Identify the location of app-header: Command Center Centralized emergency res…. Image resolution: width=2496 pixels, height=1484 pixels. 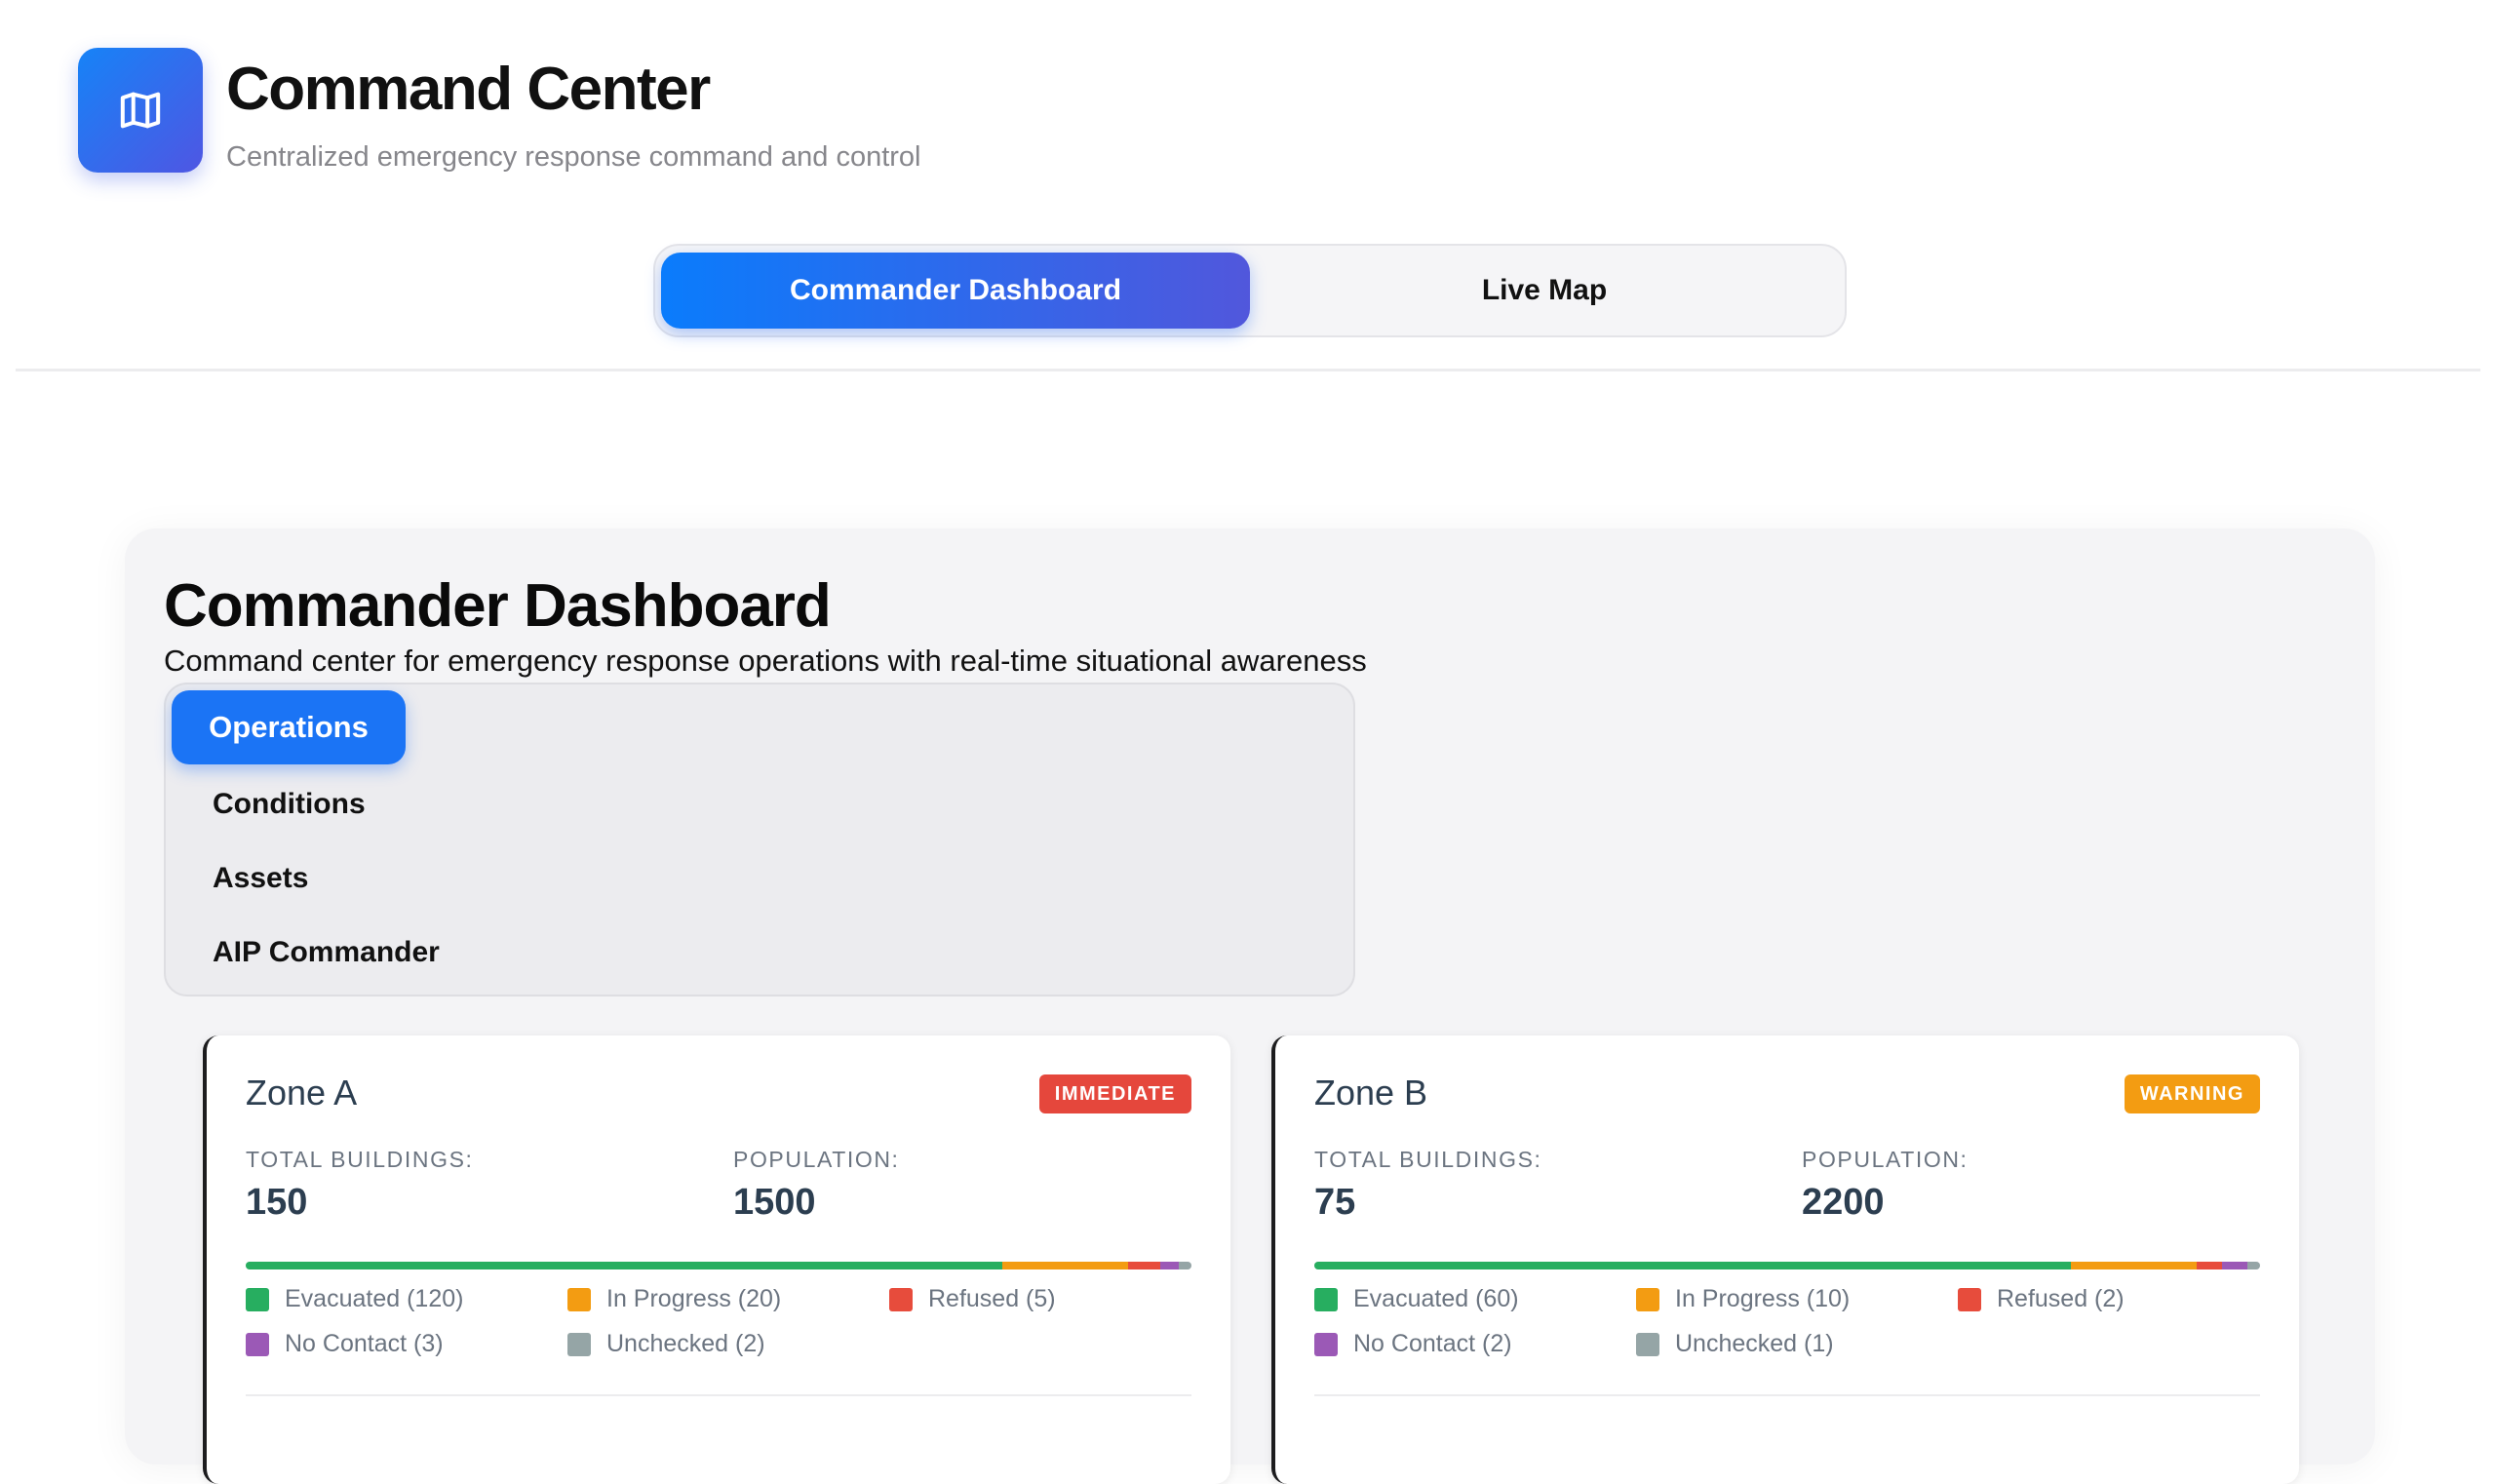
(499, 111).